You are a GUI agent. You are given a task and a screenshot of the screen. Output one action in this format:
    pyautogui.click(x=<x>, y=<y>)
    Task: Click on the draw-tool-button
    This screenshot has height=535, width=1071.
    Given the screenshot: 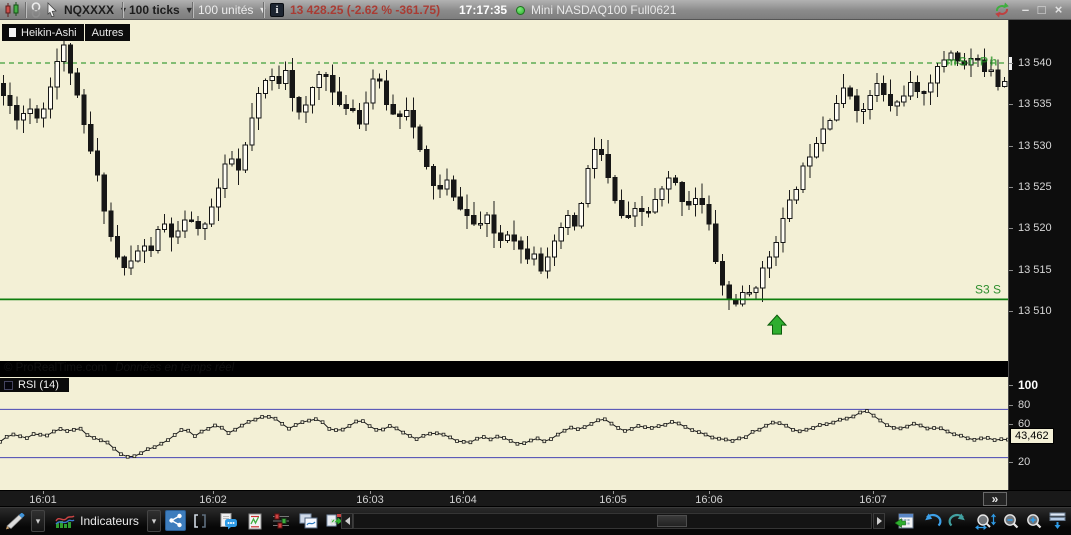 What is the action you would take?
    pyautogui.click(x=16, y=521)
    